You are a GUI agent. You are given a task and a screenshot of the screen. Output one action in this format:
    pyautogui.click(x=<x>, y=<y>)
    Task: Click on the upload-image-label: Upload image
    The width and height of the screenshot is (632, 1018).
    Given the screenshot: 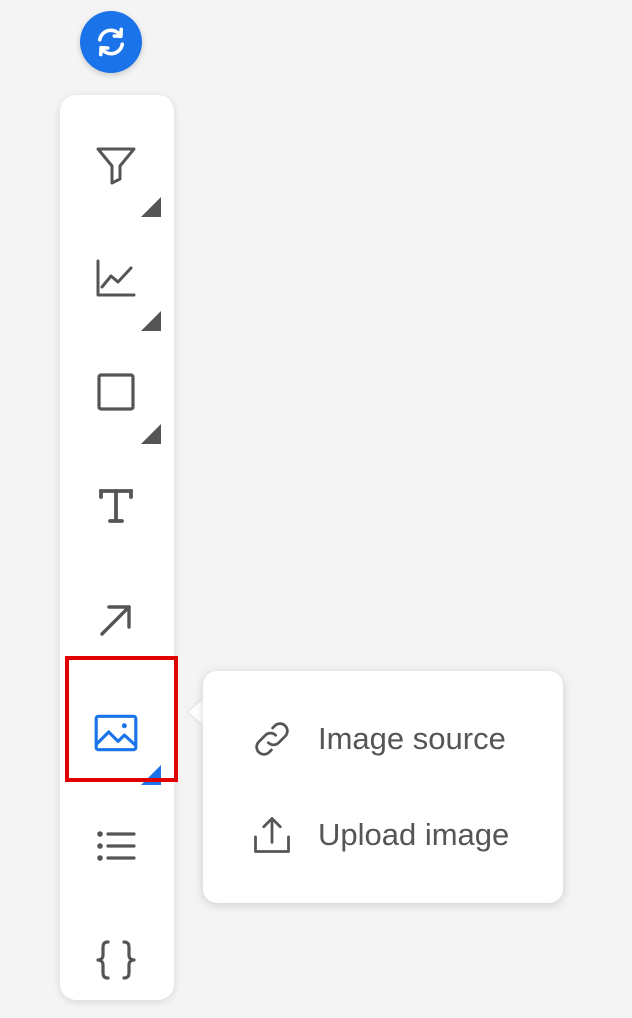 What is the action you would take?
    pyautogui.click(x=414, y=834)
    